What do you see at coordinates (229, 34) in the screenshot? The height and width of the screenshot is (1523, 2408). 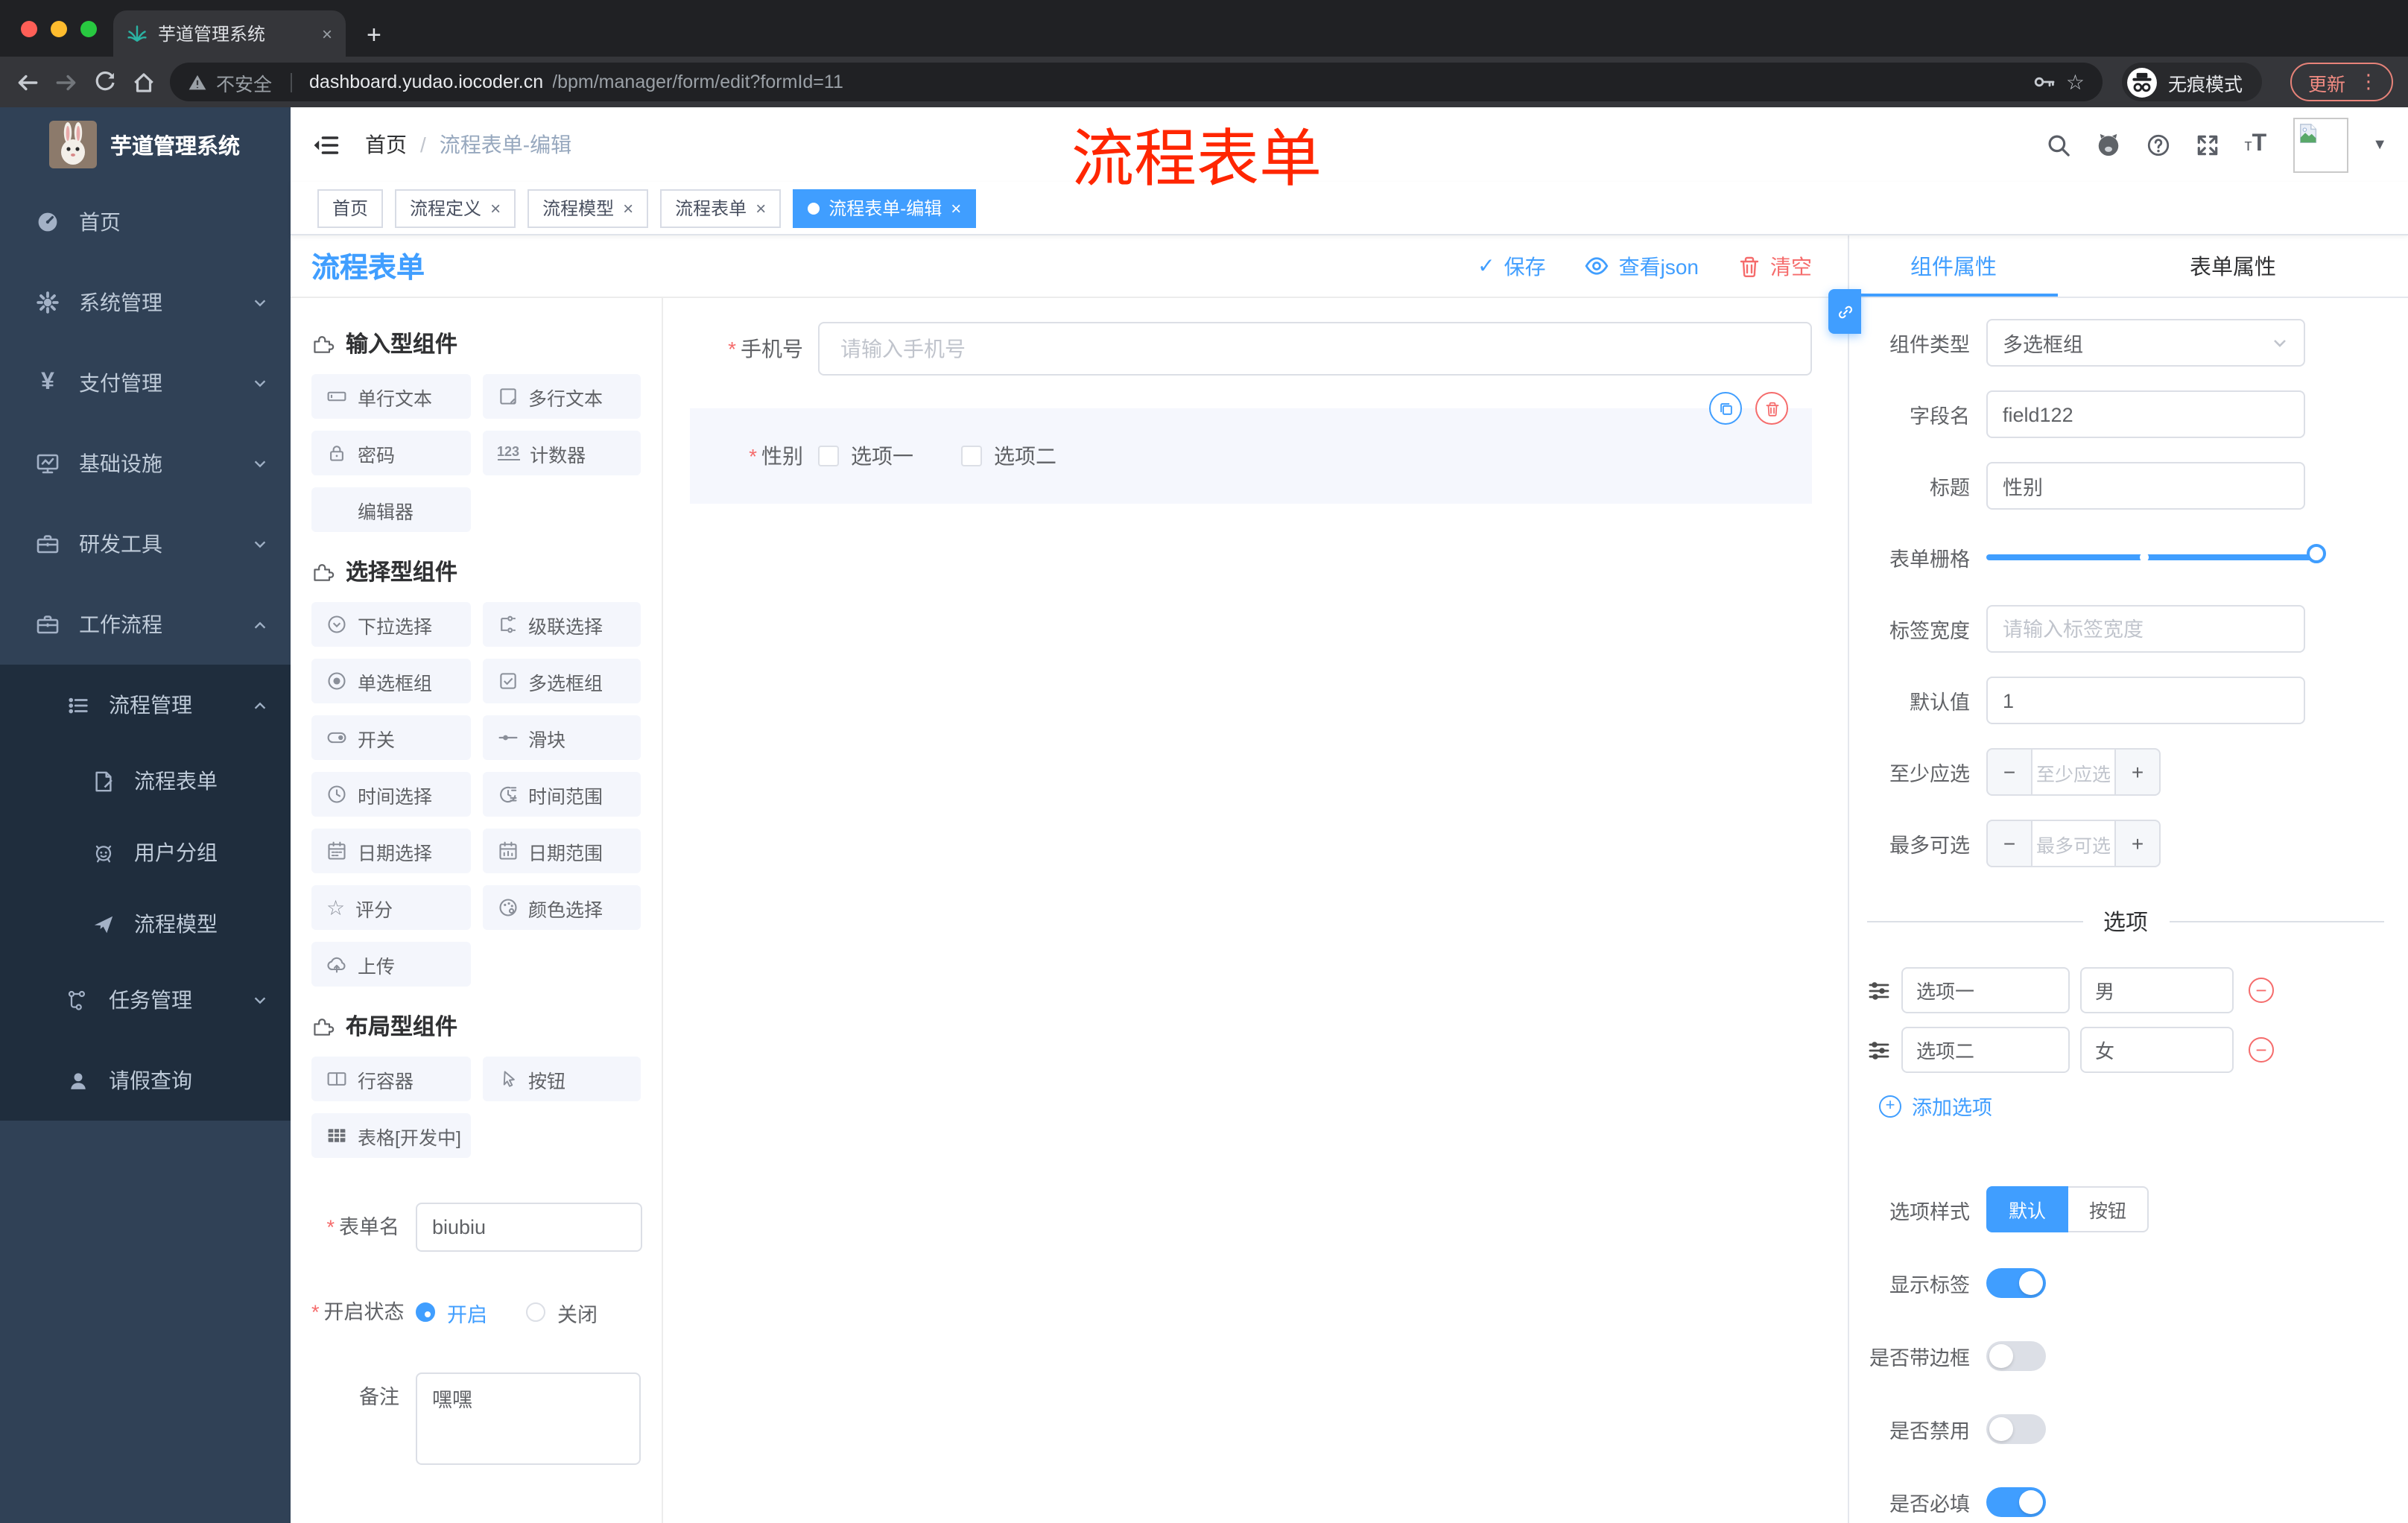 I see `browser-tab: 芋道管理系统 ×` at bounding box center [229, 34].